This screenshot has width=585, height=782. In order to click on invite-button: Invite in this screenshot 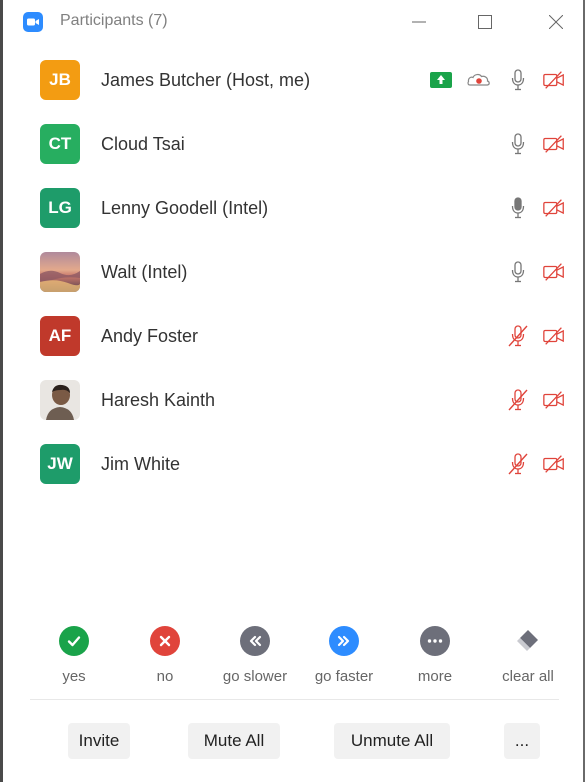, I will do `click(99, 741)`.